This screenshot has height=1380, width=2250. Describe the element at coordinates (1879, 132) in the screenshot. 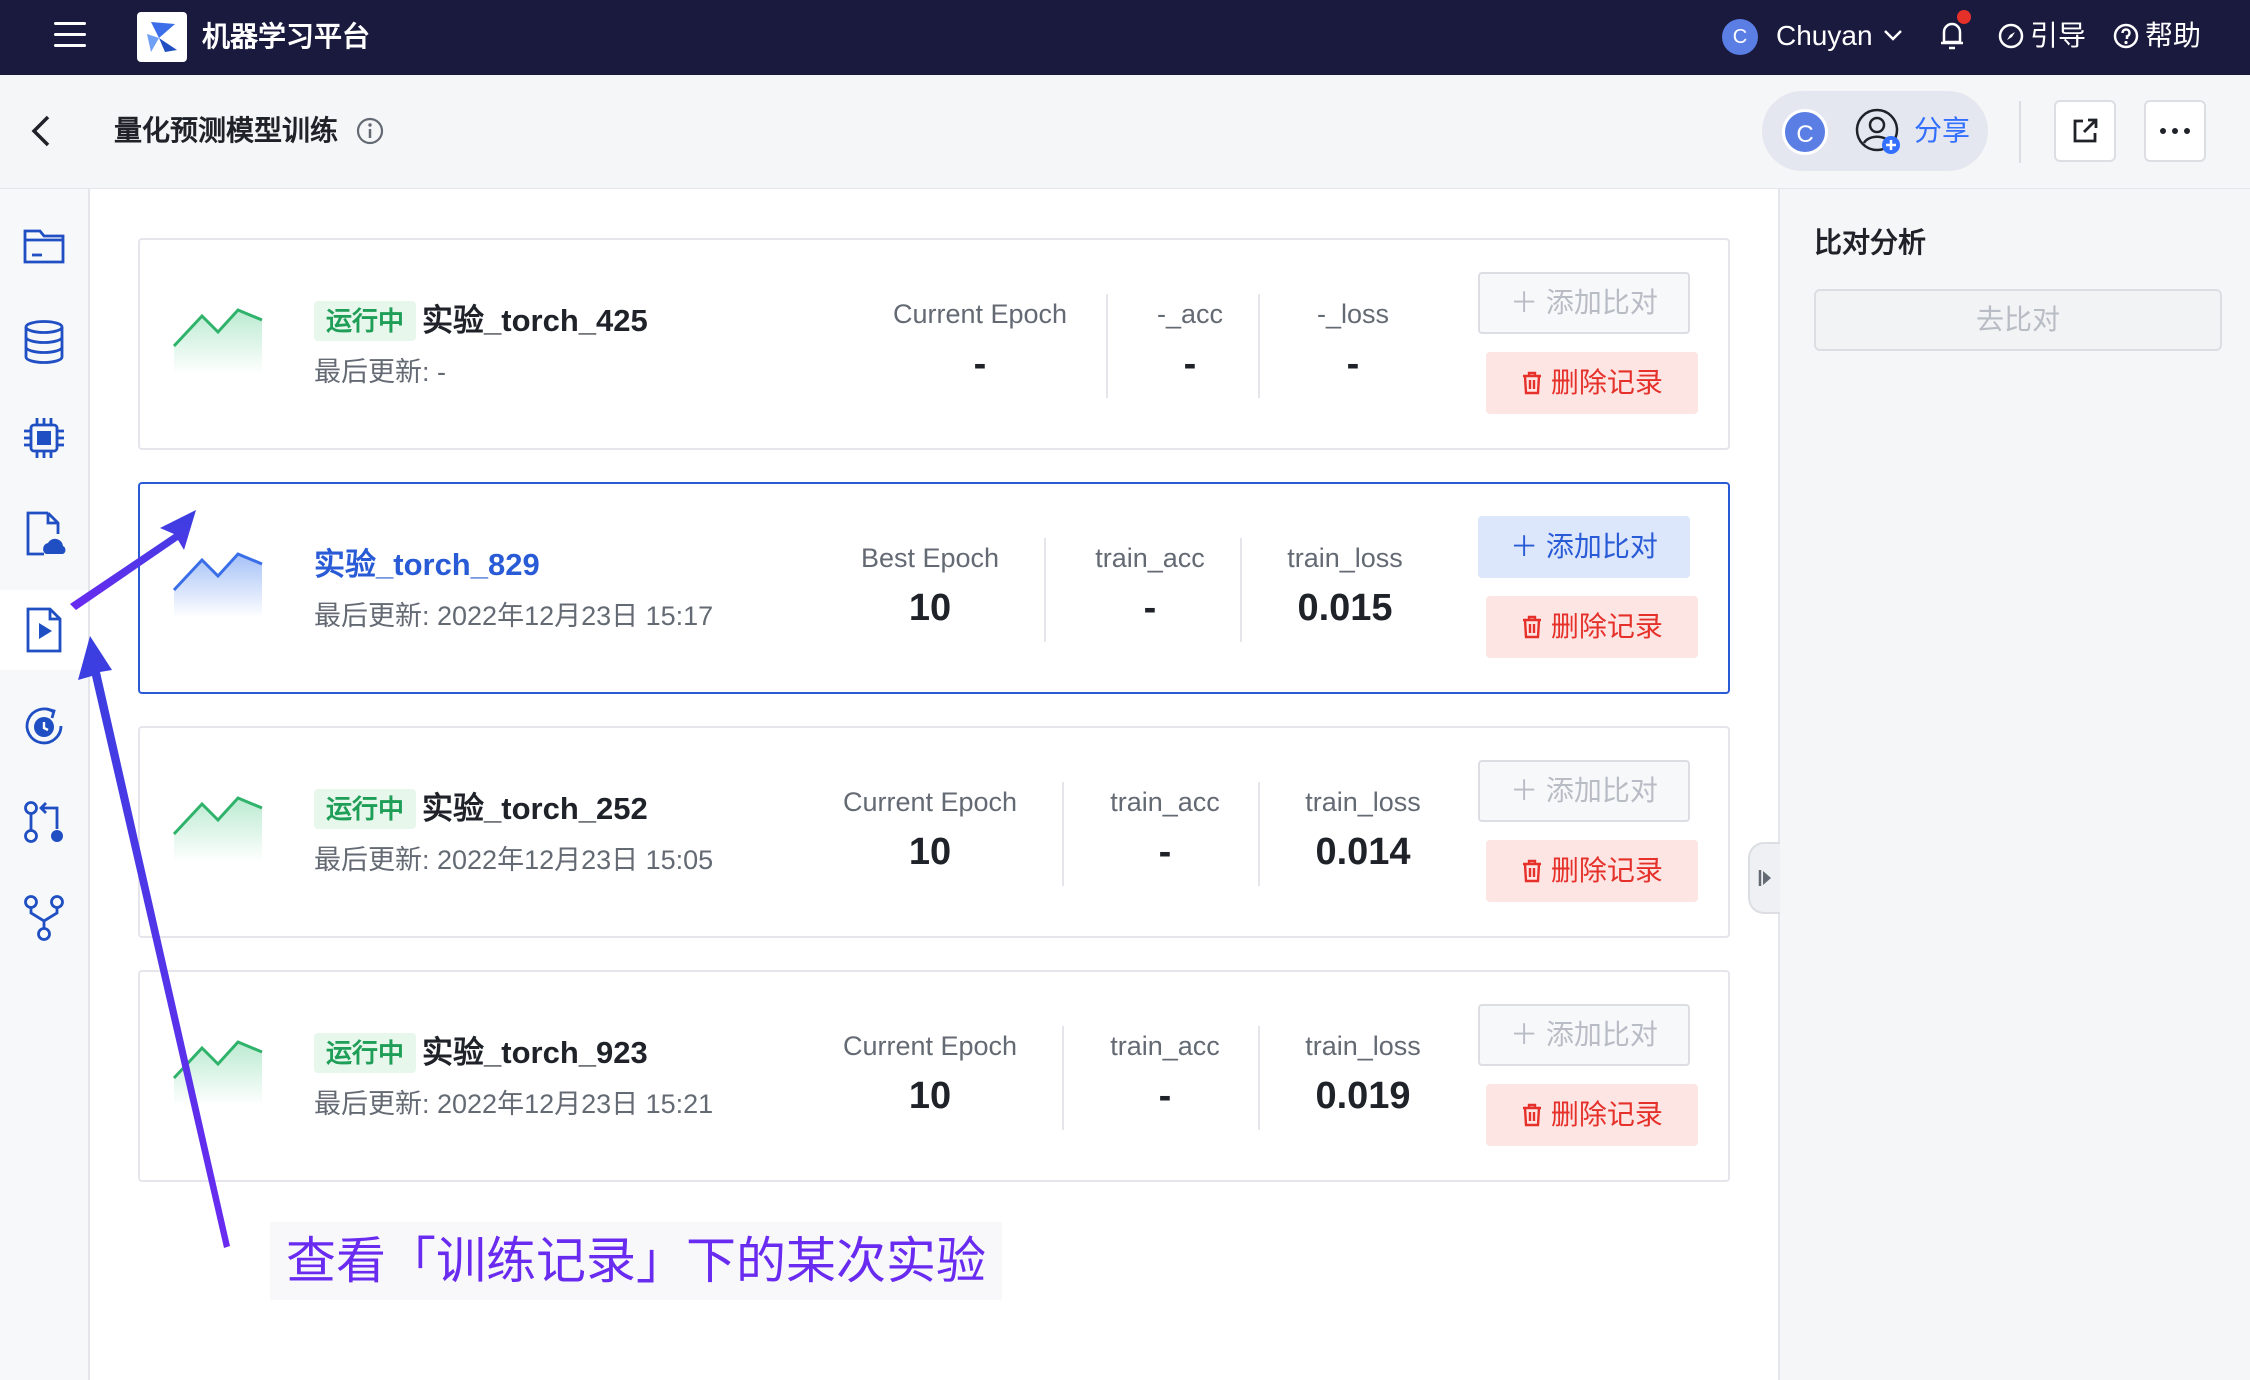

I see `add-user-icon` at that location.